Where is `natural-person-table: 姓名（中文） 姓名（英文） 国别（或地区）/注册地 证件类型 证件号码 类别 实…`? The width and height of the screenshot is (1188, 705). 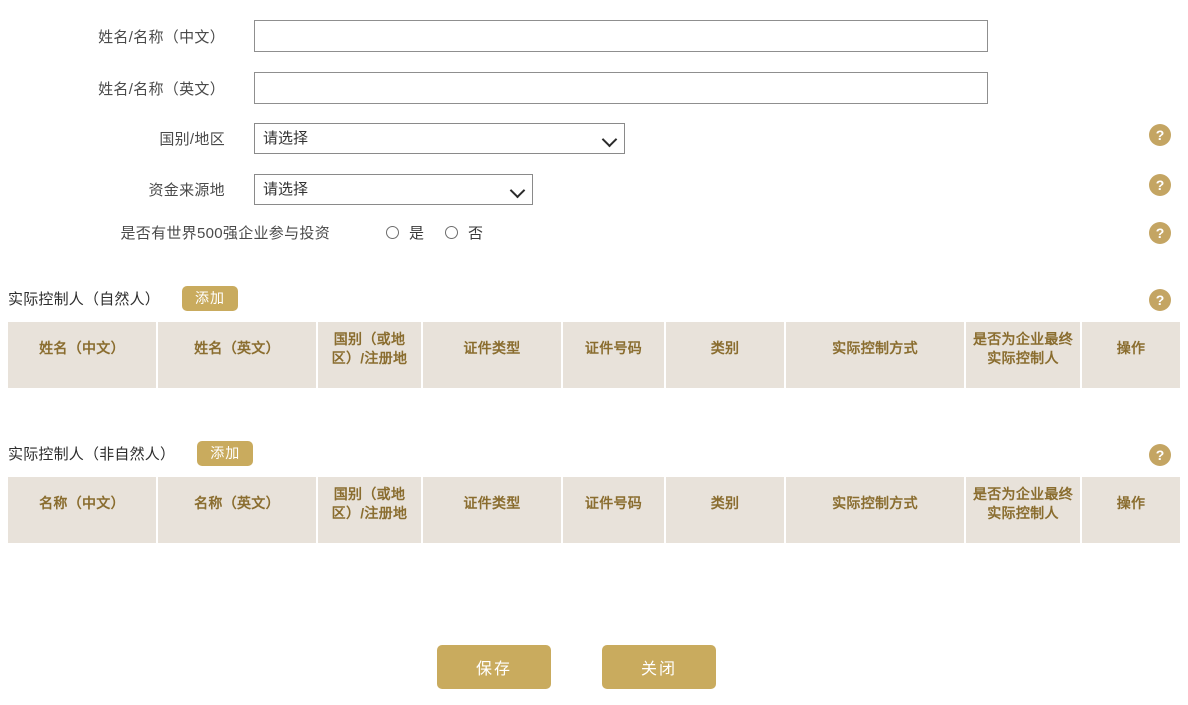 natural-person-table: 姓名（中文） 姓名（英文） 国别（或地区）/注册地 证件类型 证件号码 类别 实… is located at coordinates (594, 355).